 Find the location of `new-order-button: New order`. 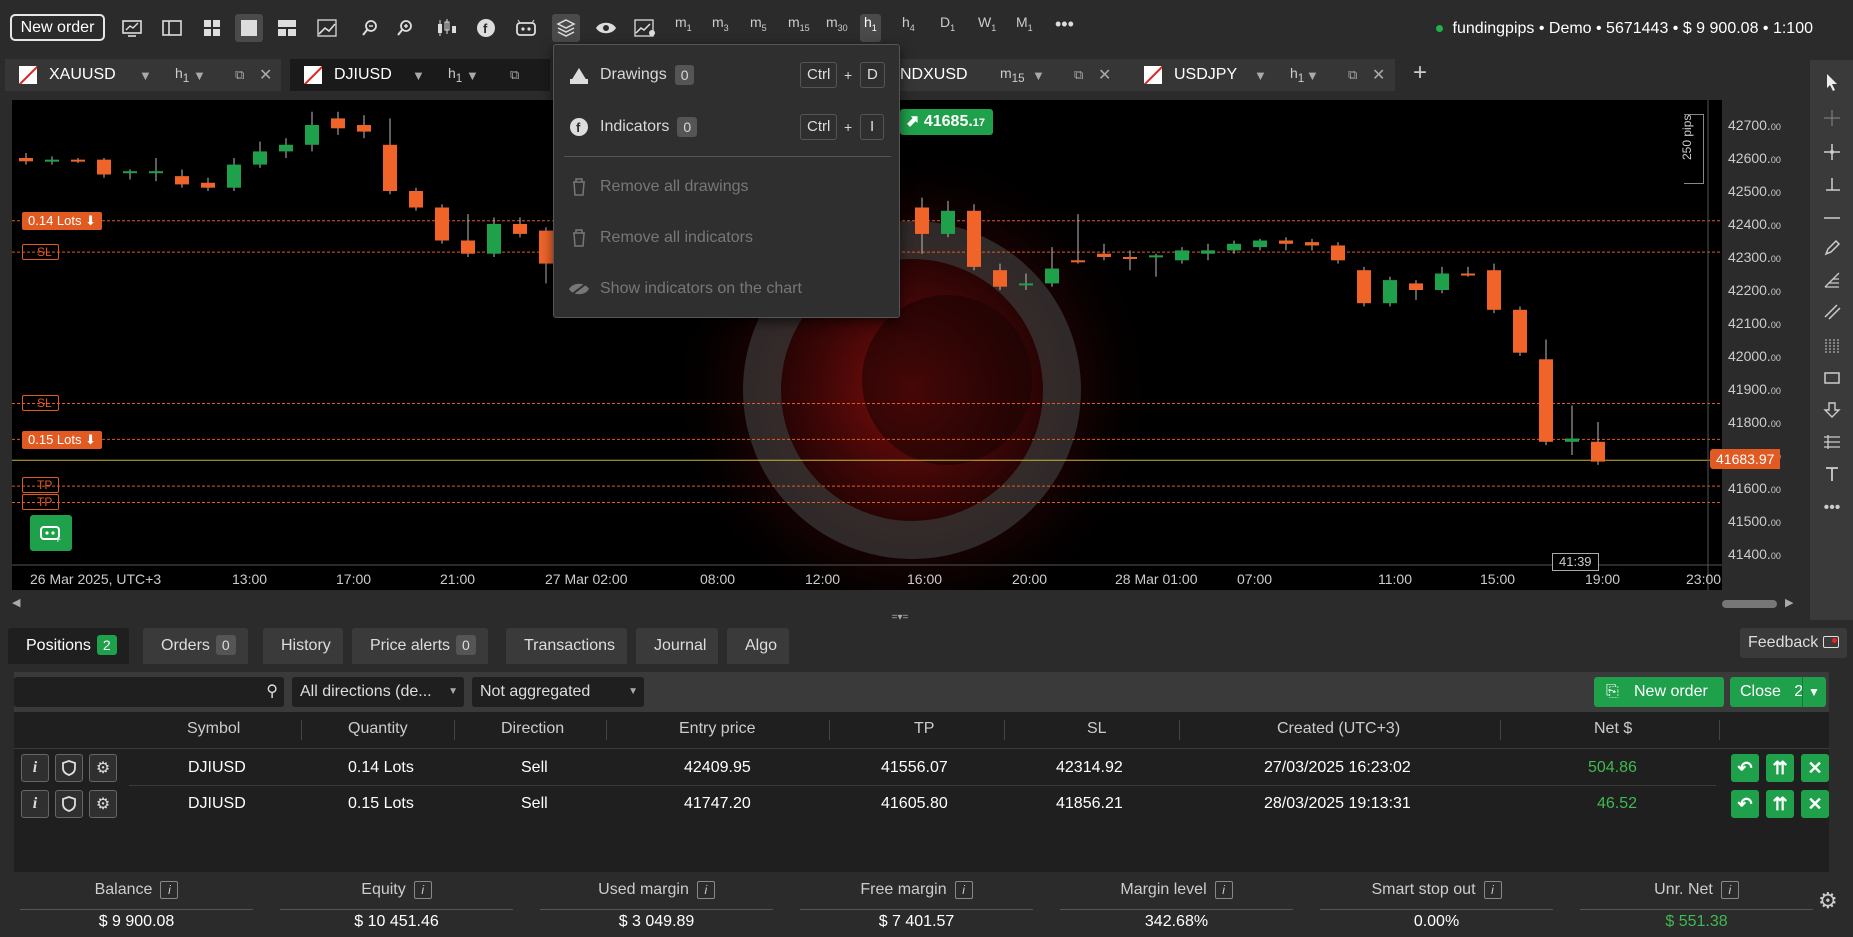

new-order-button: New order is located at coordinates (57, 27).